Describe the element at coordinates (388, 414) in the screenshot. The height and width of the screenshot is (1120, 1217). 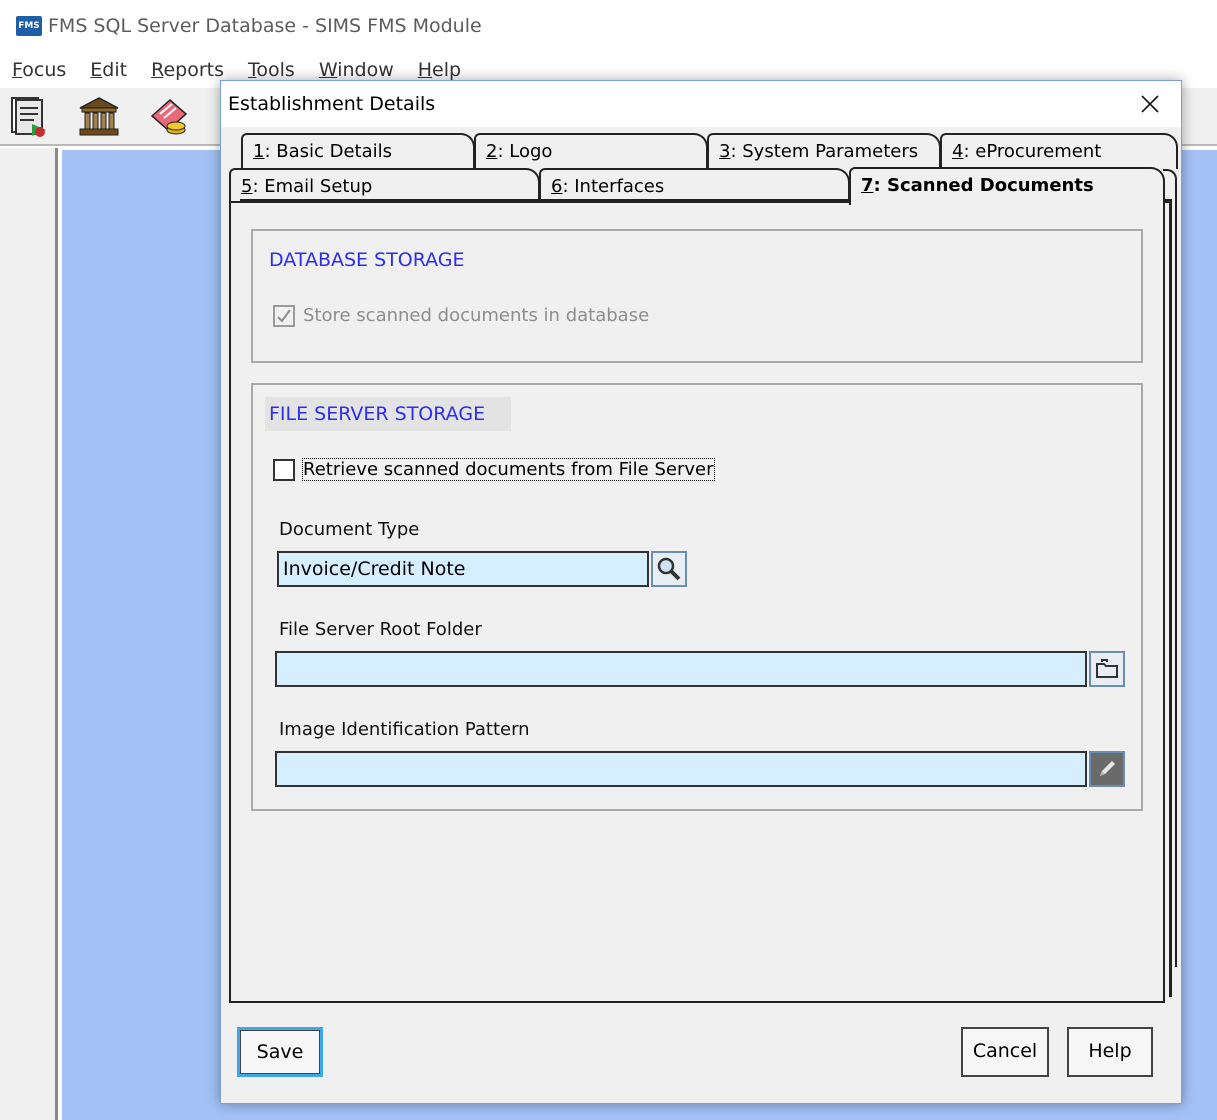
I see `file-server-storage-title: FILE SERVER STORAGE` at that location.